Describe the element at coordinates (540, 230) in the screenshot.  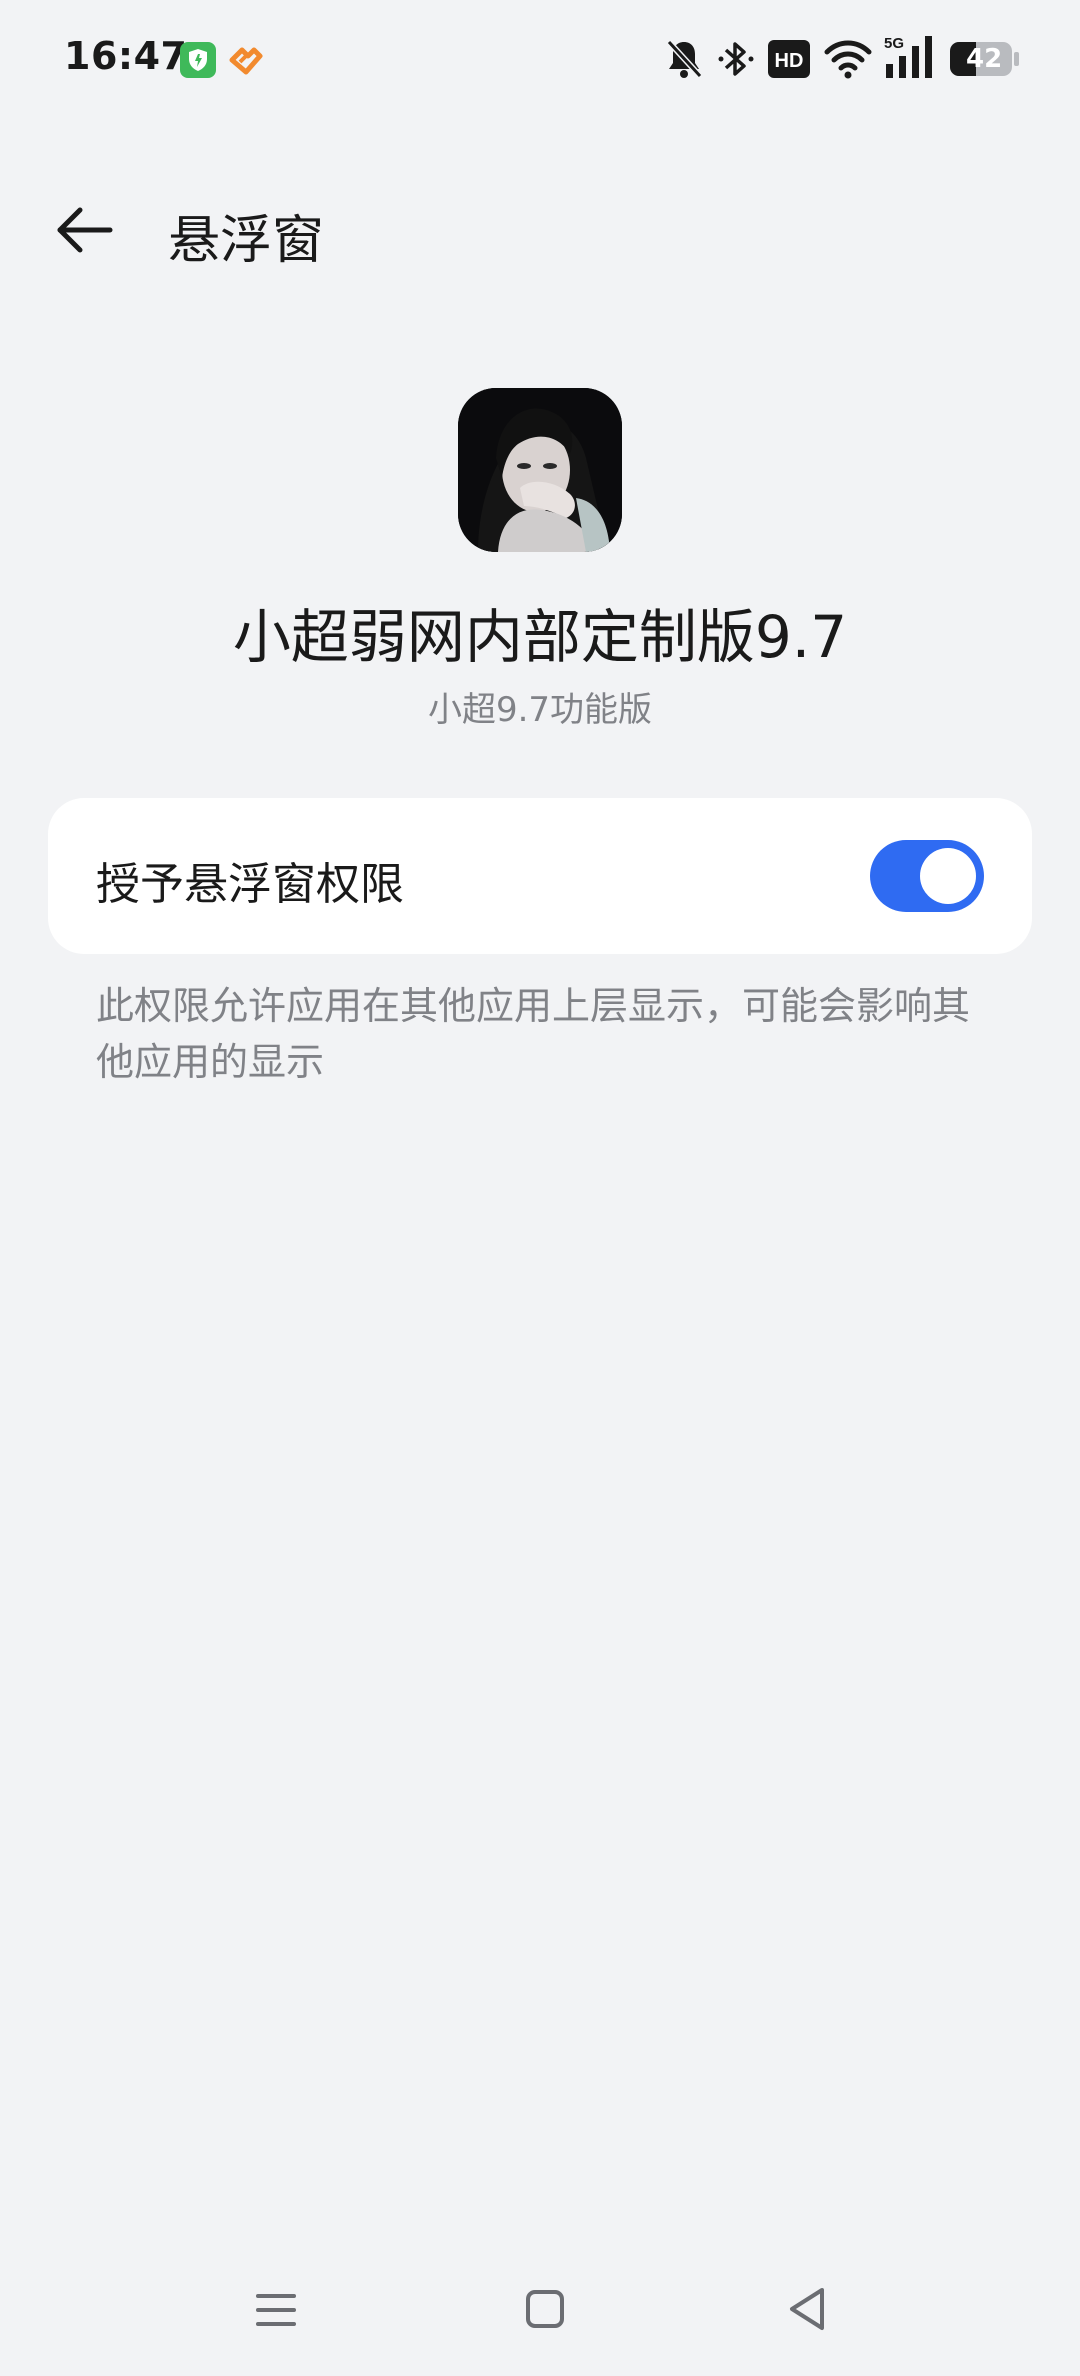
I see `toolbar: 悬浮窗` at that location.